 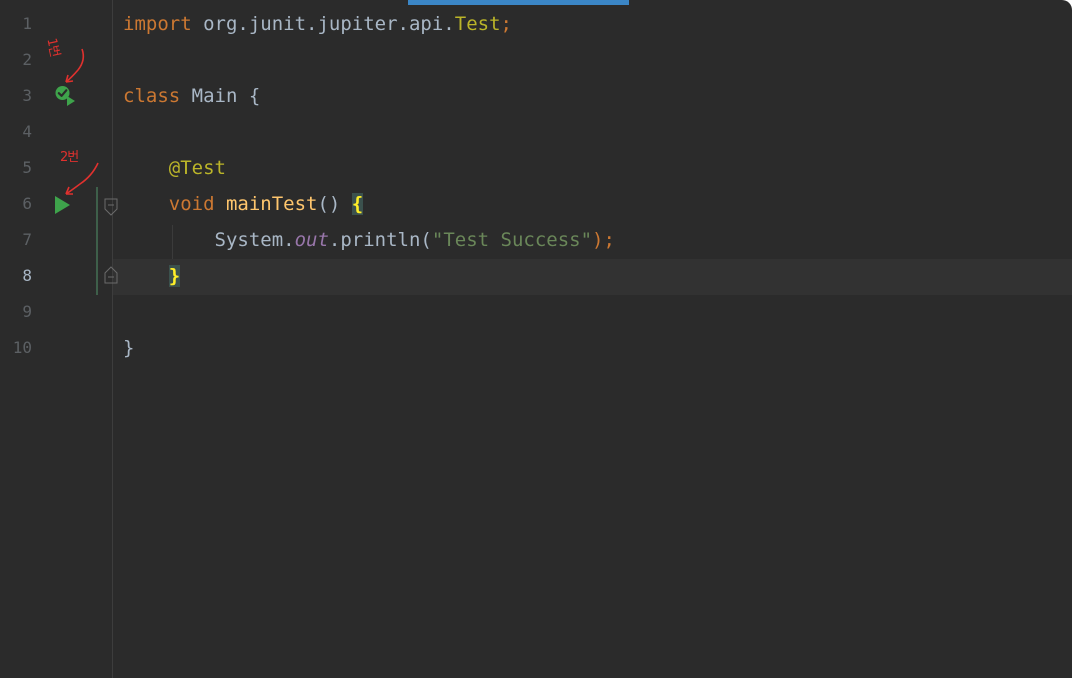 What do you see at coordinates (27, 95) in the screenshot?
I see `line-number: 3` at bounding box center [27, 95].